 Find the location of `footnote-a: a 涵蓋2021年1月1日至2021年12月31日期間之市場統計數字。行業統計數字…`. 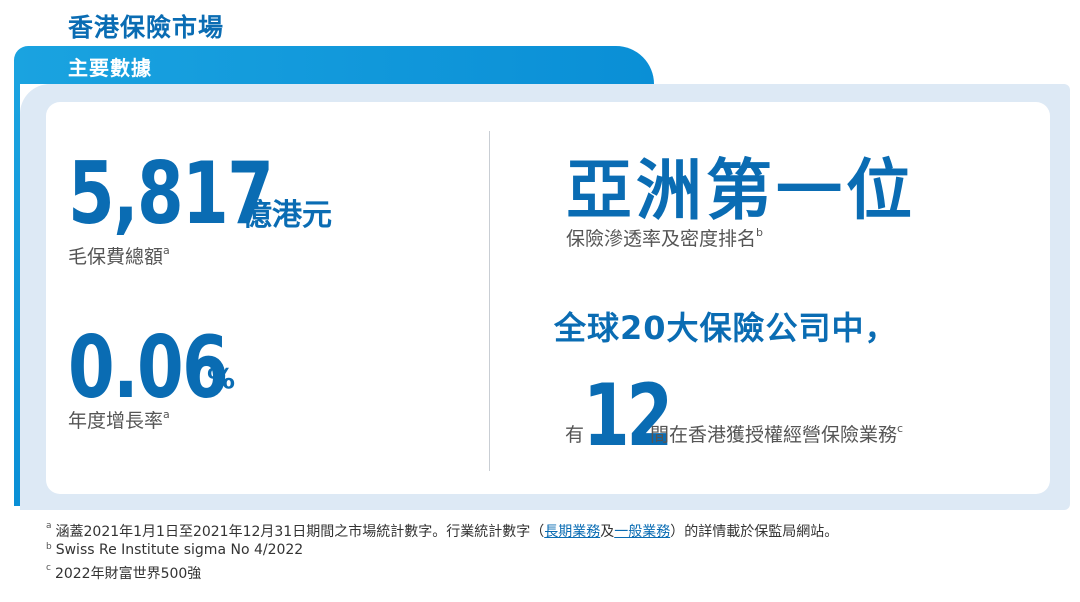

footnote-a: a 涵蓋2021年1月1日至2021年12月31日期間之市場統計數字。行業統計數字… is located at coordinates (442, 531).